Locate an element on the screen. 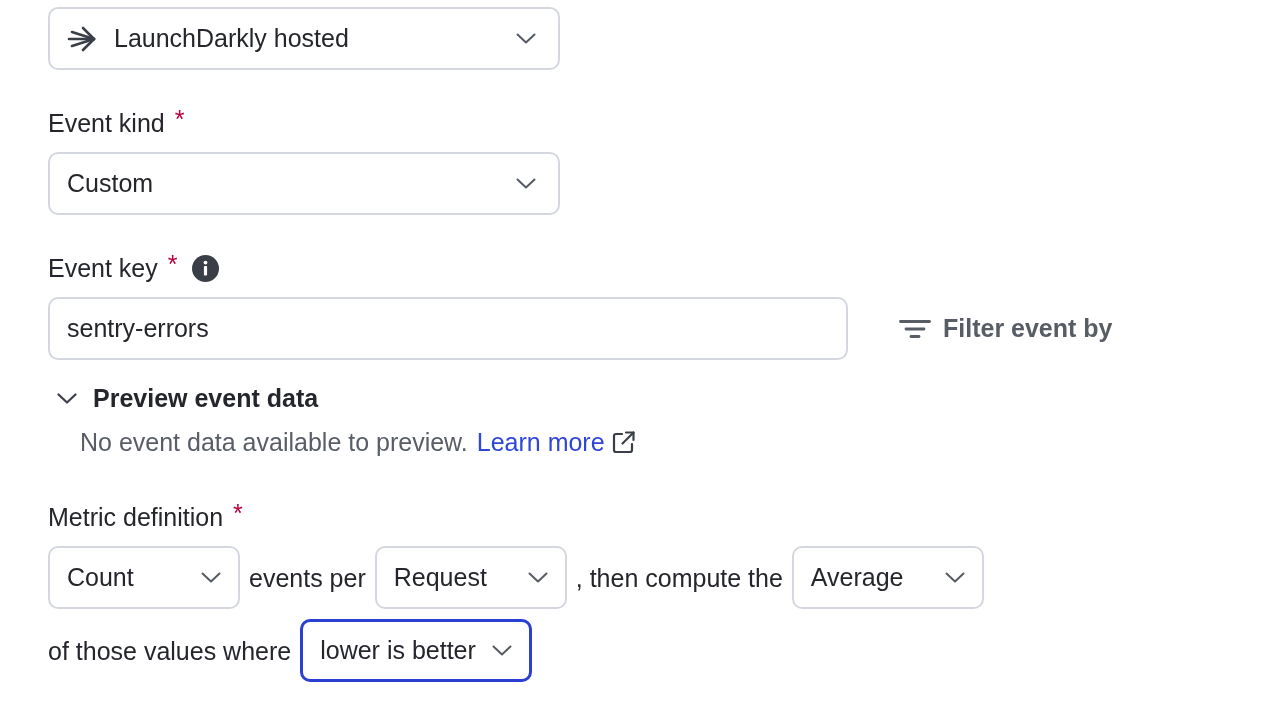 The height and width of the screenshot is (708, 1280). dropdown: Custom is located at coordinates (304, 183).